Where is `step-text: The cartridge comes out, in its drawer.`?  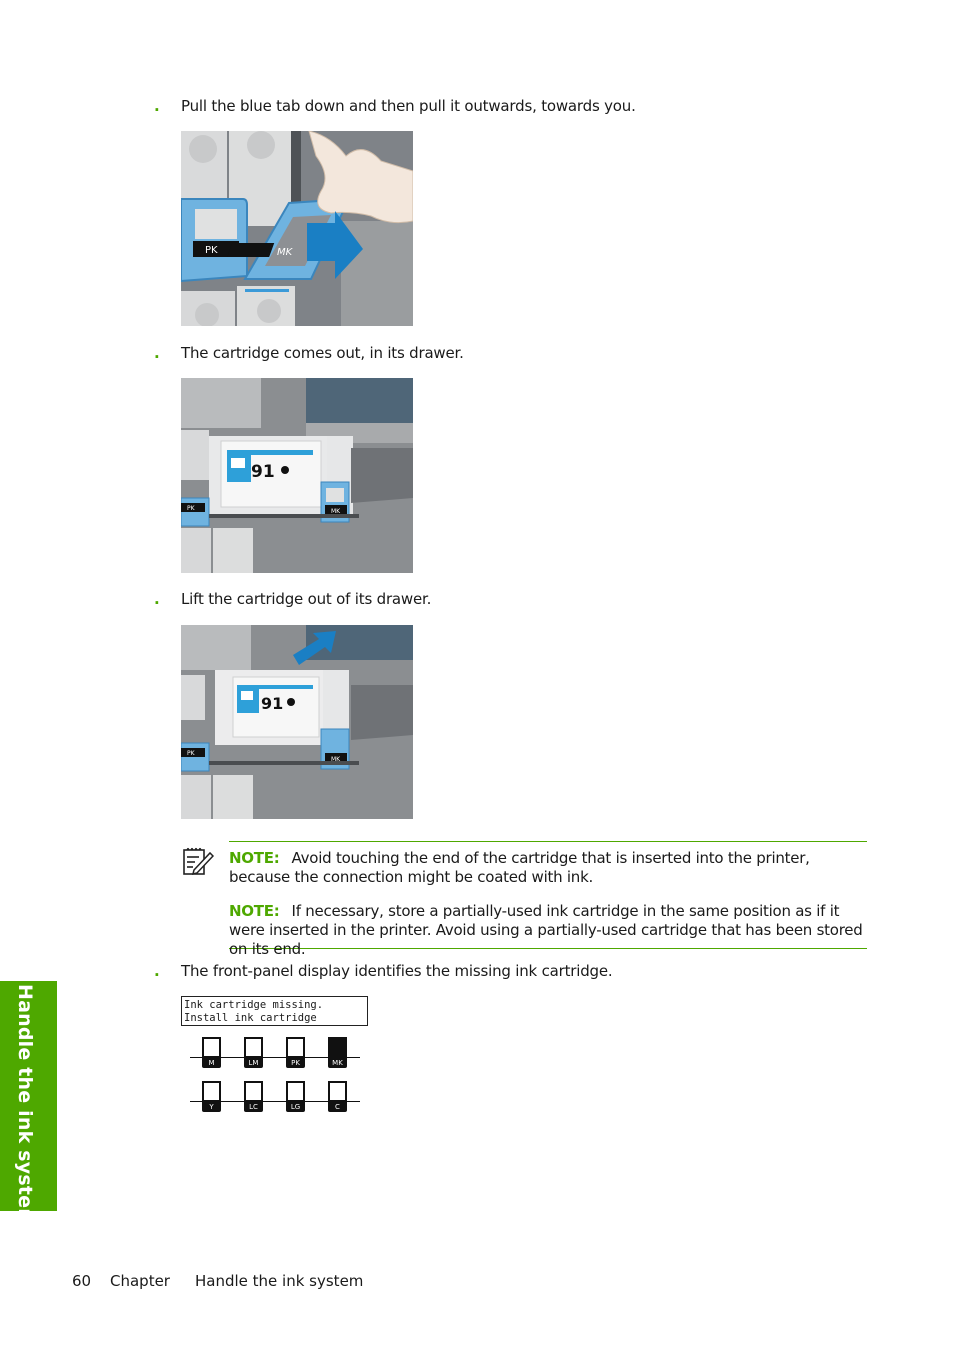
step-text: The cartridge comes out, in its drawer. is located at coordinates (322, 353).